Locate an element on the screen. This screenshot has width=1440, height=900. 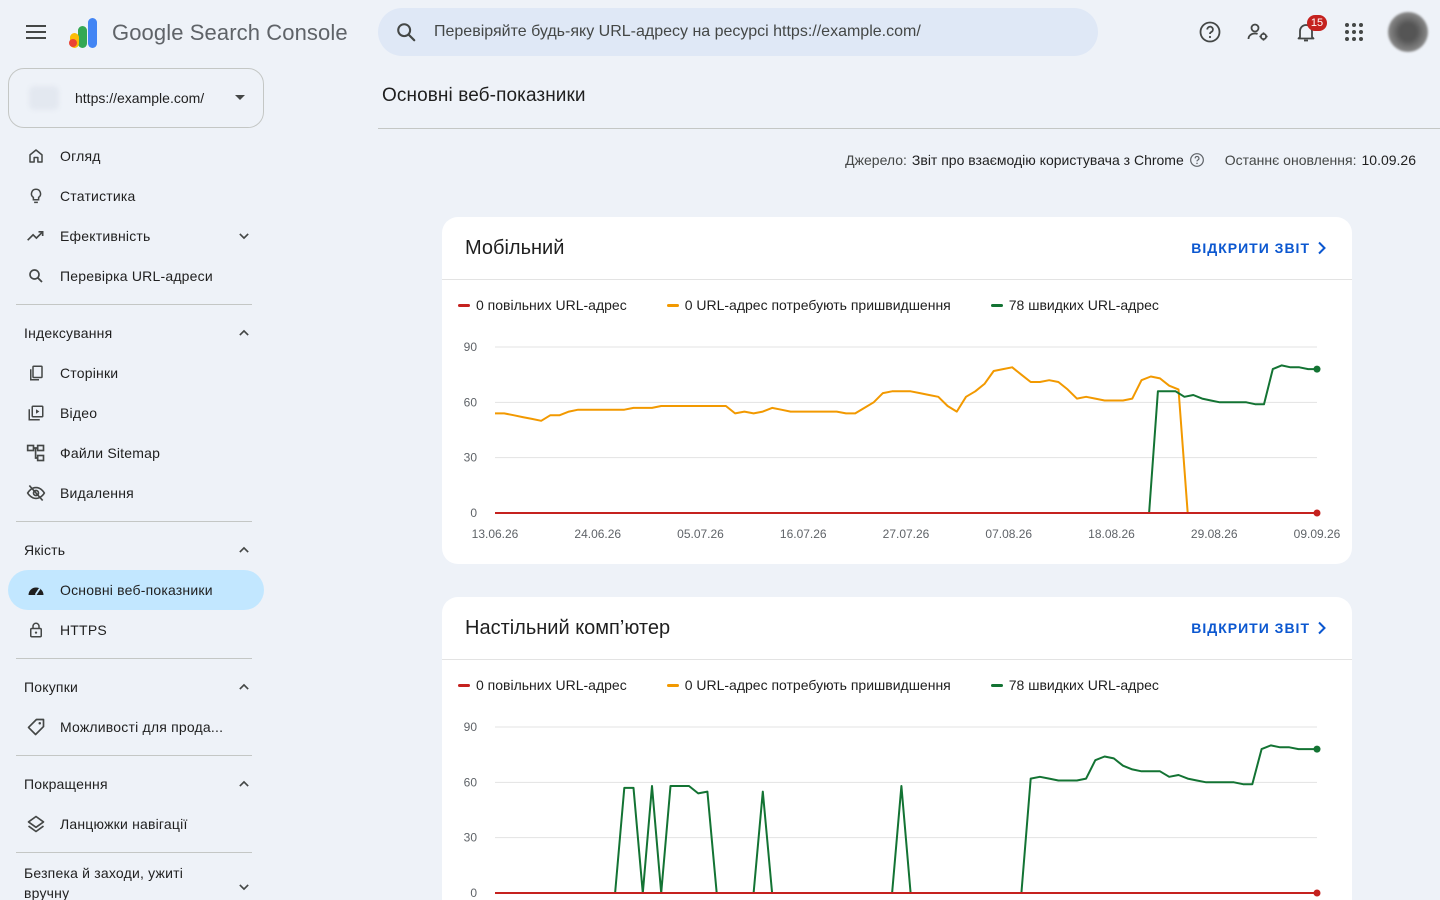
account-avatar is located at coordinates (1408, 32).